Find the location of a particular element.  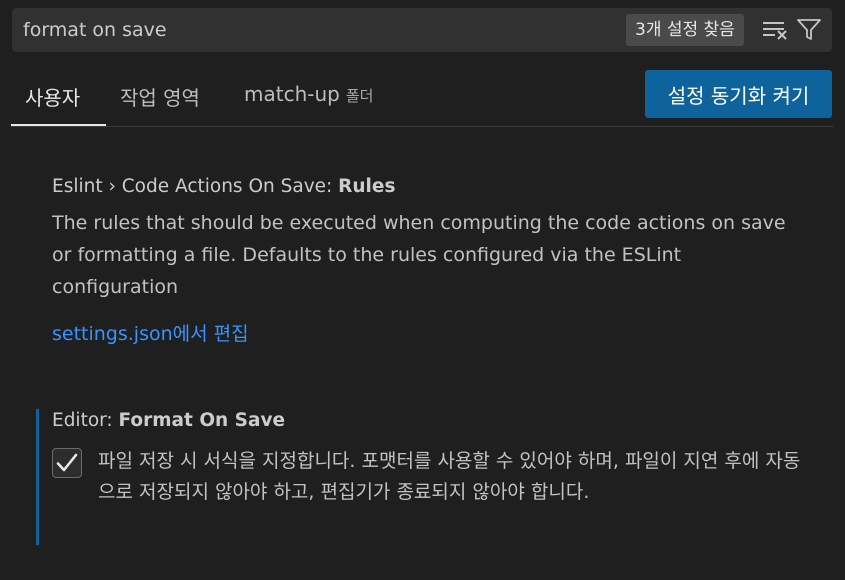

checkmark-icon is located at coordinates (67, 462).